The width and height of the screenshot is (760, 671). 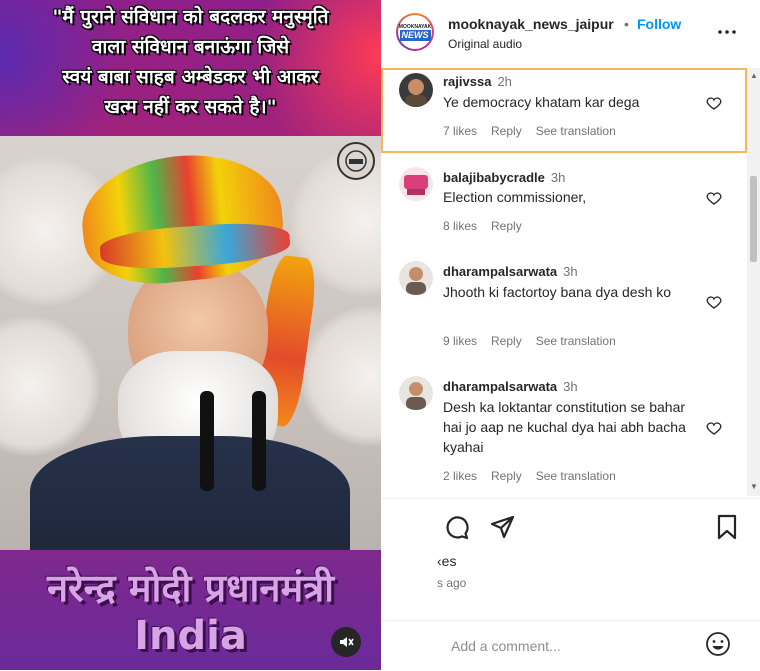 What do you see at coordinates (452, 583) in the screenshot?
I see `post-time: s ago` at bounding box center [452, 583].